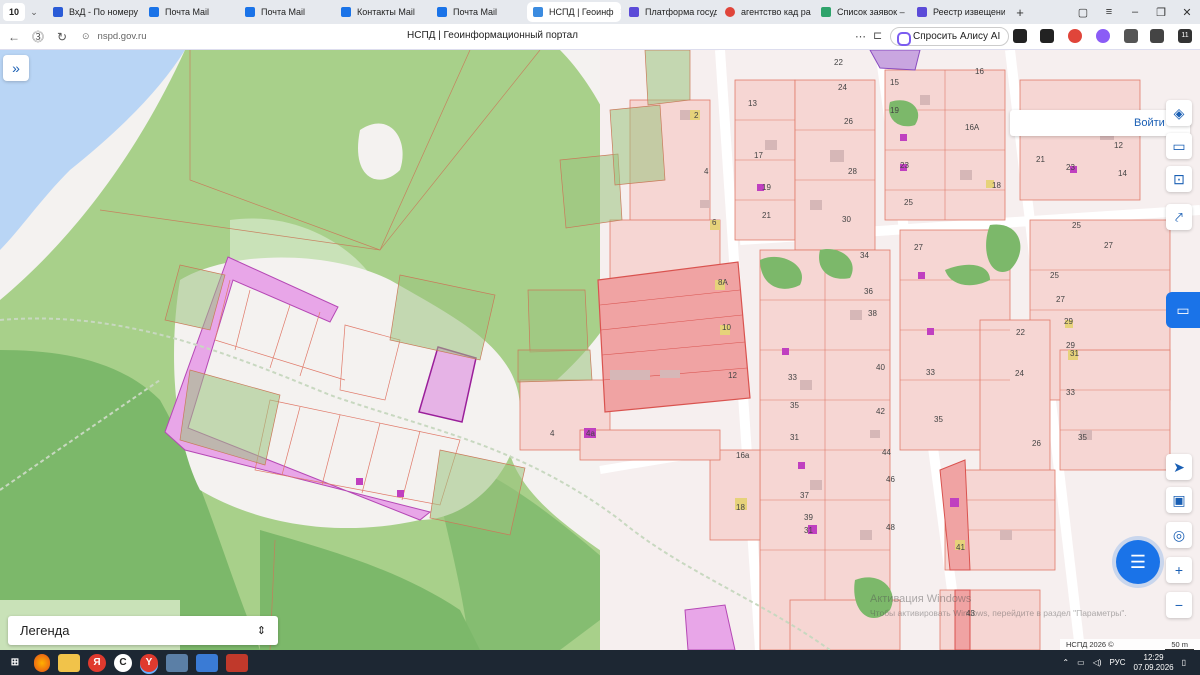  I want to click on tab-item: Реестр извещени, so click(958, 12).